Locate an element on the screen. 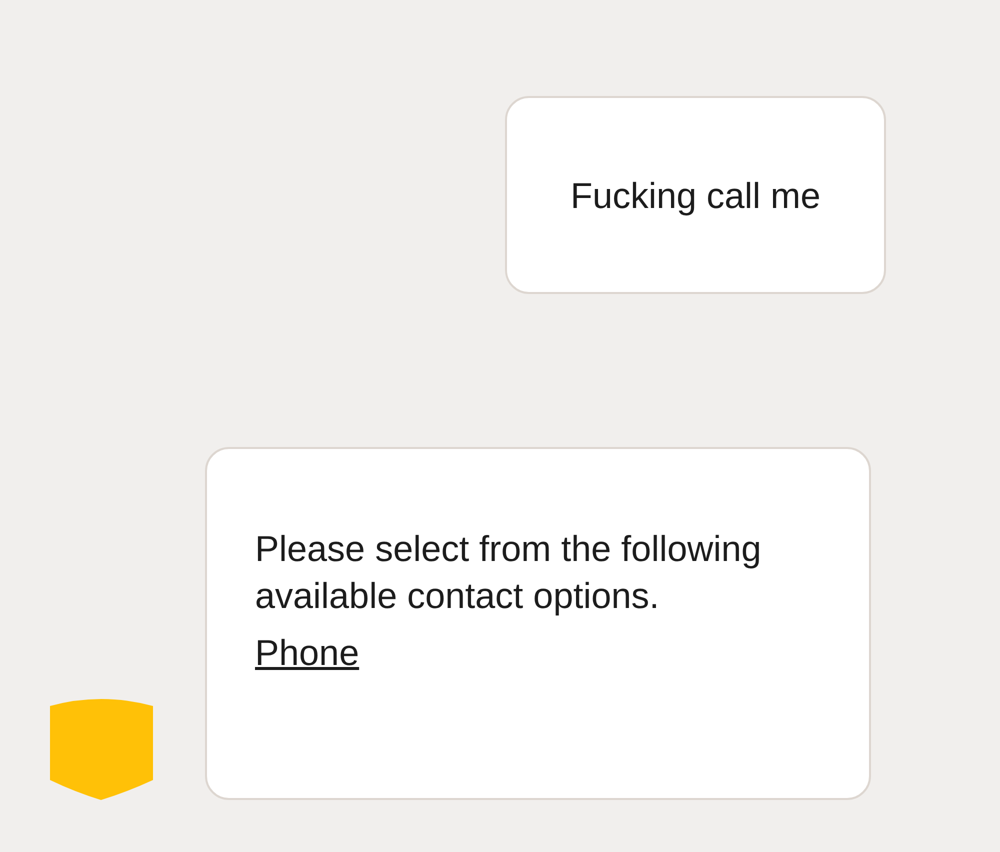 Image resolution: width=1000 pixels, height=852 pixels. phone-link: Phone is located at coordinates (307, 652).